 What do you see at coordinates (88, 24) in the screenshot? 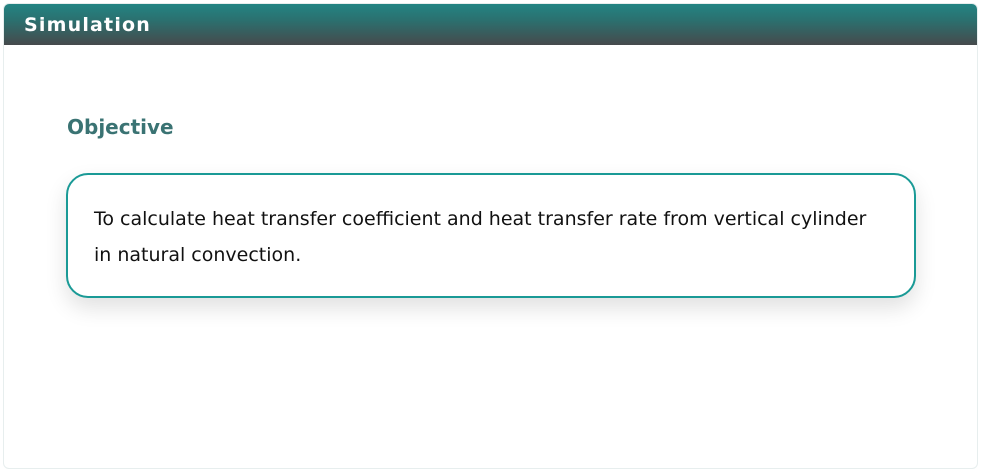
I see `panel-title: Simulation` at bounding box center [88, 24].